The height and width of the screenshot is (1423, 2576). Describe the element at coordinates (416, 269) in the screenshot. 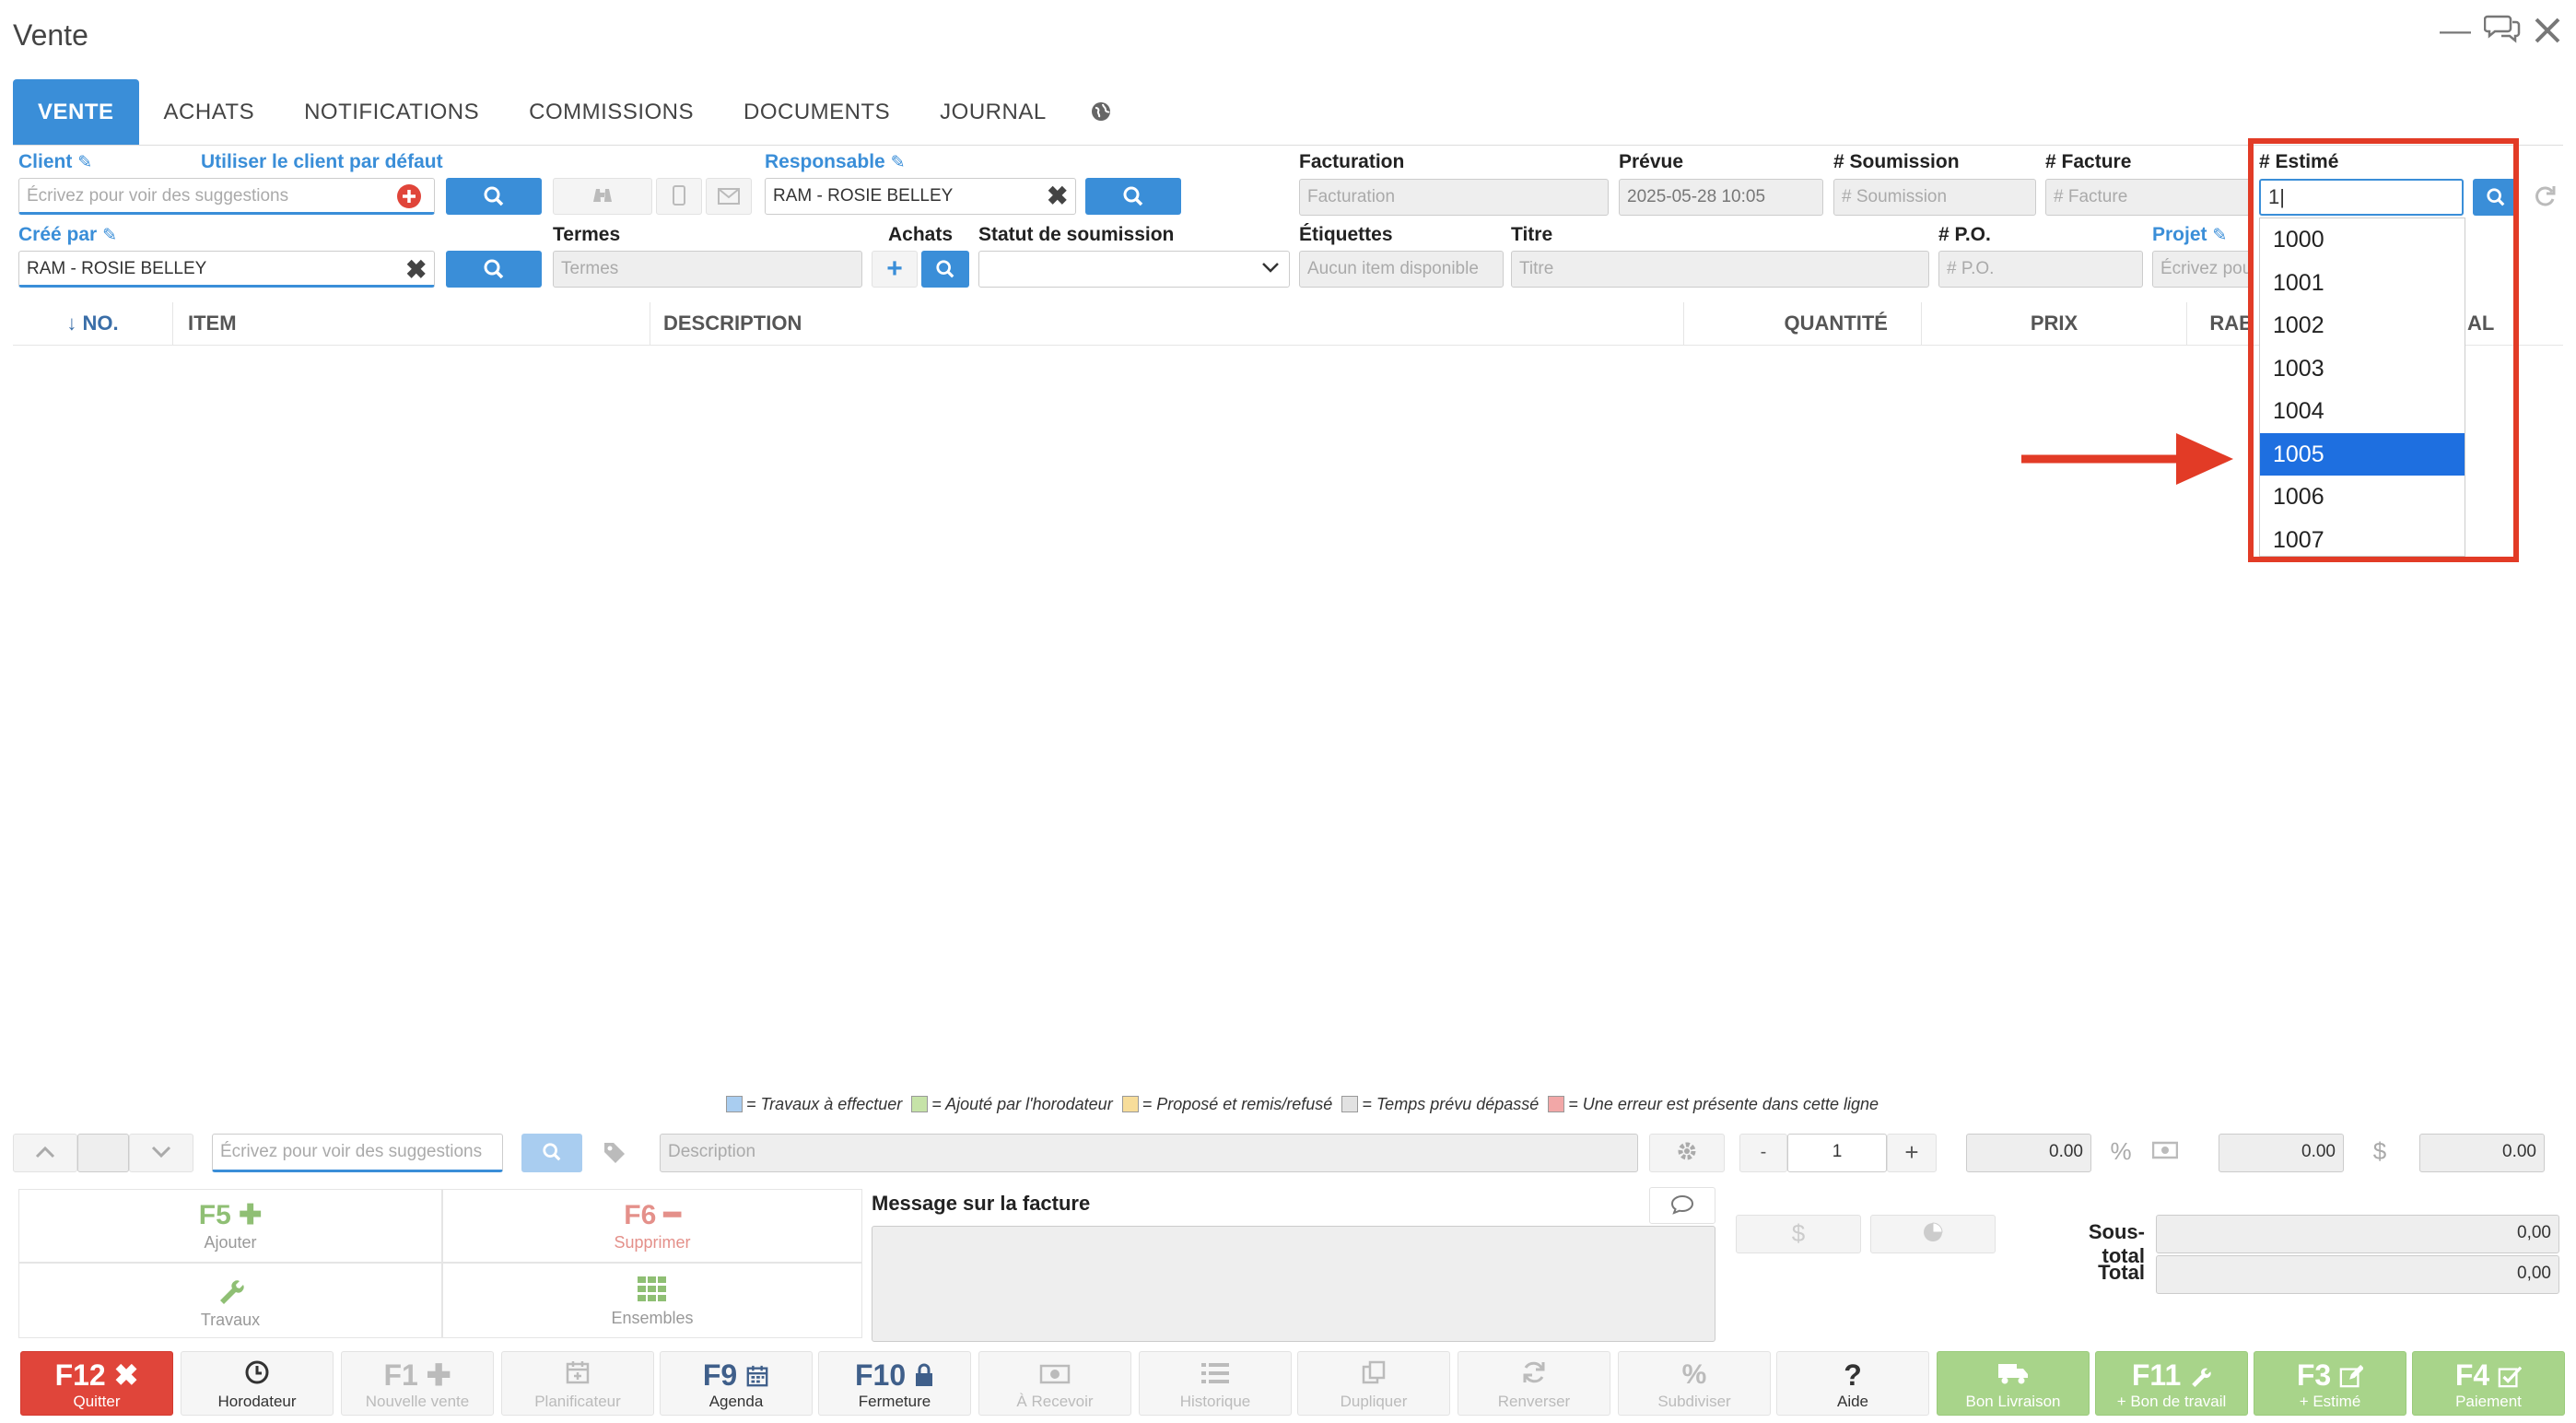

I see `clear-cree-par-icon: ✖` at that location.